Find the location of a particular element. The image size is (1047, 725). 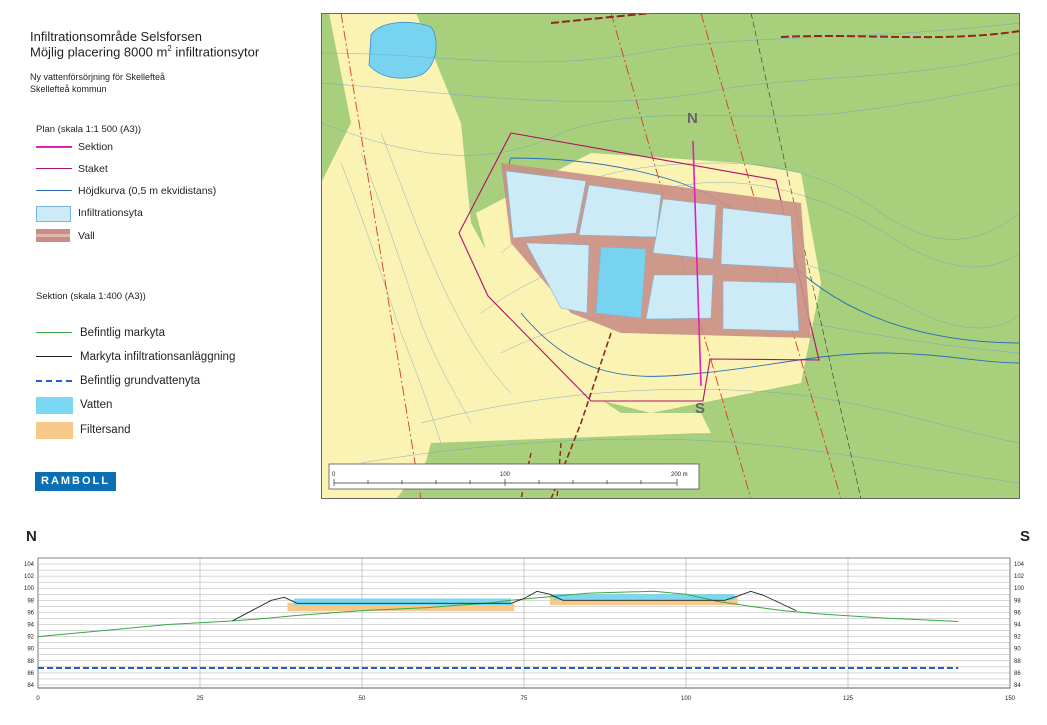

section-legend-symbol-grundvattenyta is located at coordinates (54, 381).